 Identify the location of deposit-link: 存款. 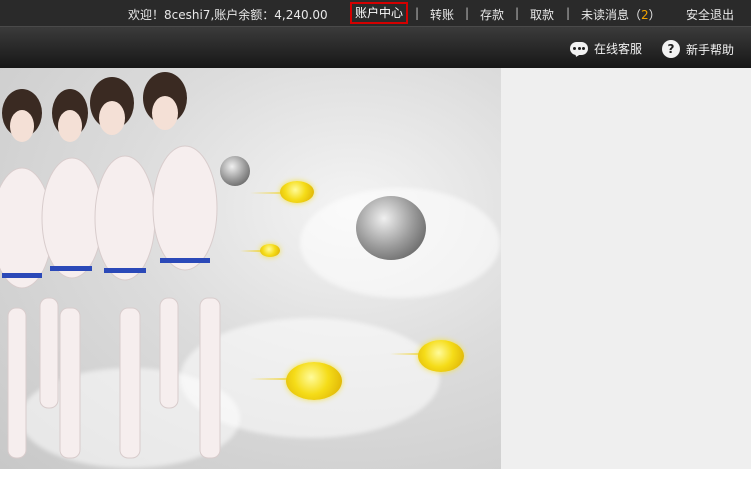
(492, 14).